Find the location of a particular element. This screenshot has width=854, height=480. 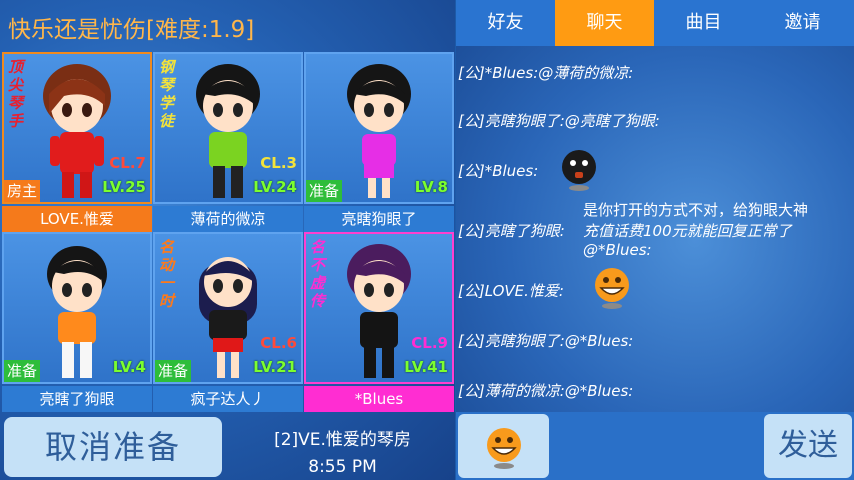

player-slot-4: LV.4 准备 亮瞎了狗眼 is located at coordinates (77, 322).